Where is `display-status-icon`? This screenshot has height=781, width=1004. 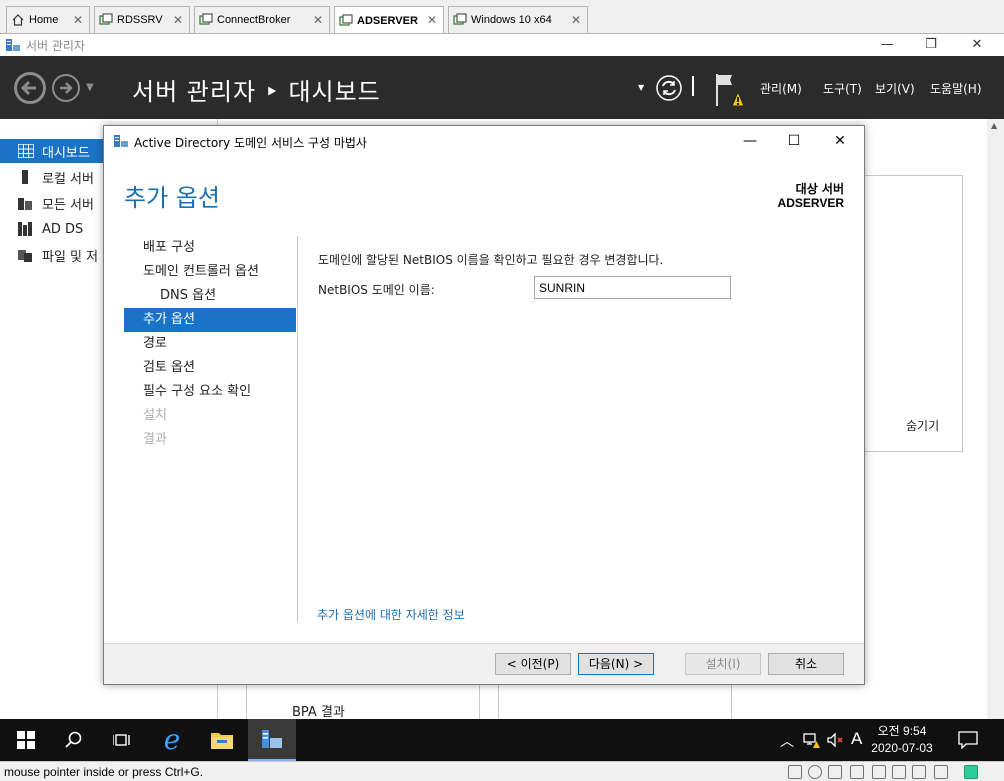 display-status-icon is located at coordinates (941, 772).